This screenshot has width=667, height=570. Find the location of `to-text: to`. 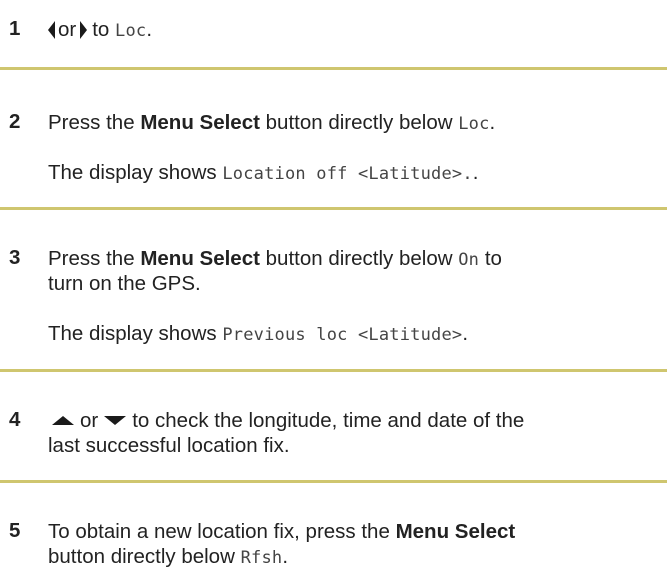

to-text: to is located at coordinates (101, 29).